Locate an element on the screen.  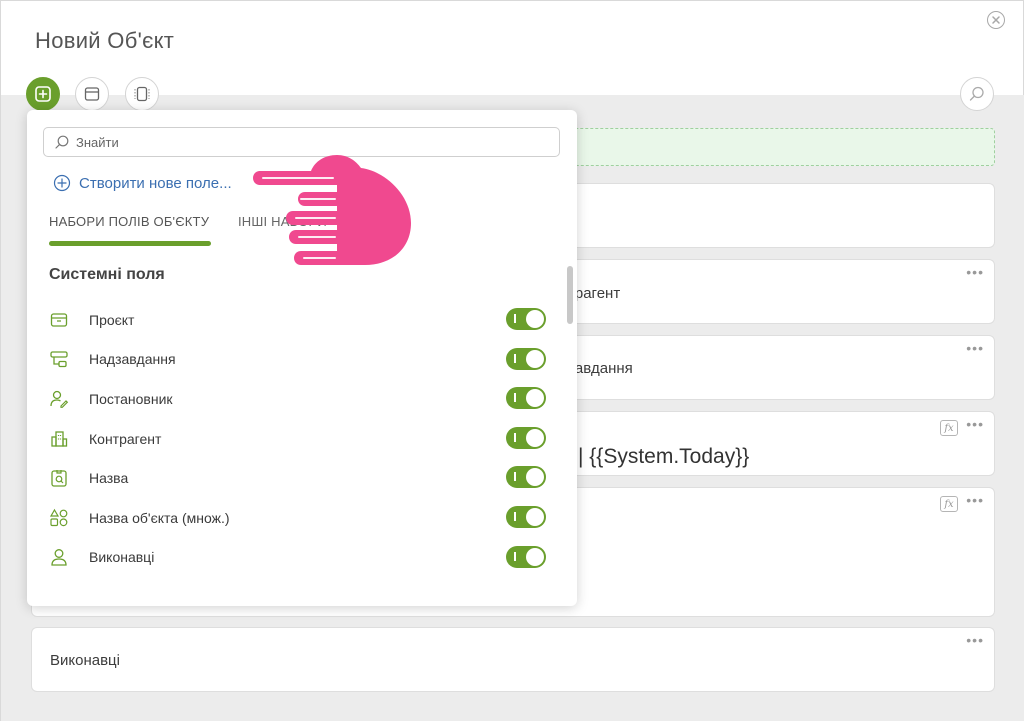
tab-object-field-sets: НАБОРИ ПОЛІВ ОБ'ЄКТУ is located at coordinates (129, 221).